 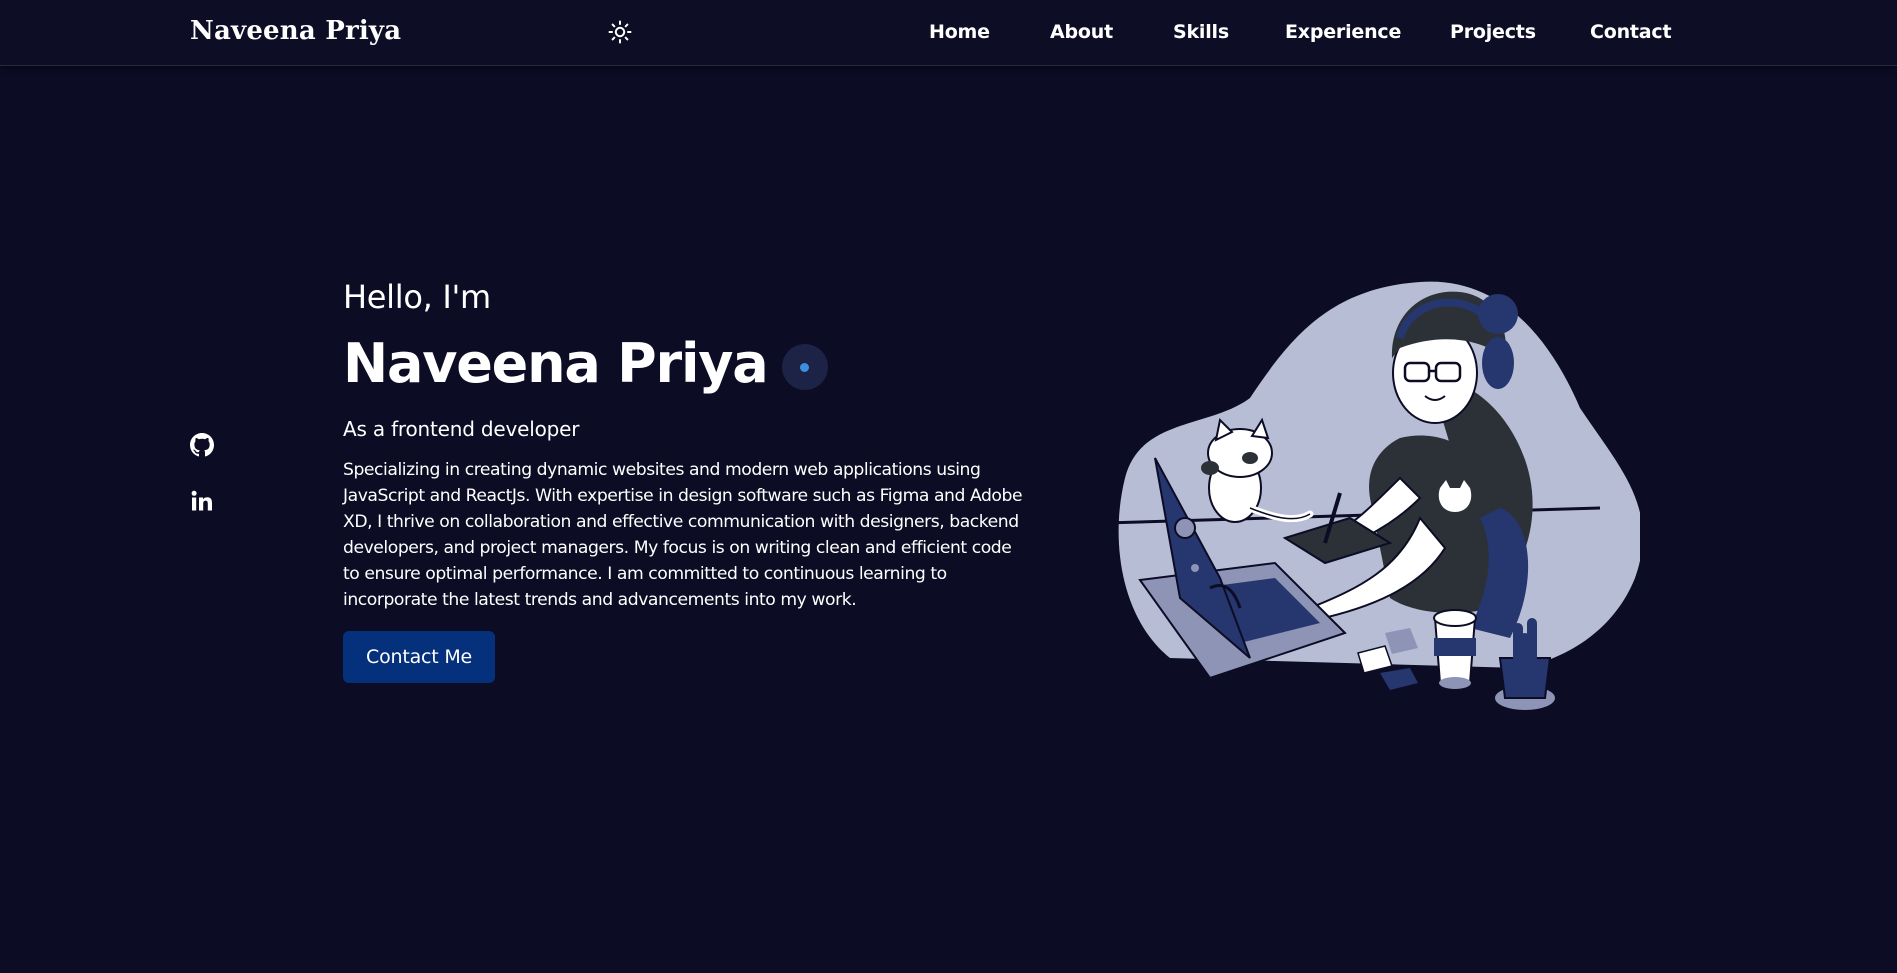 What do you see at coordinates (804, 367) in the screenshot?
I see `accent-dot-icon` at bounding box center [804, 367].